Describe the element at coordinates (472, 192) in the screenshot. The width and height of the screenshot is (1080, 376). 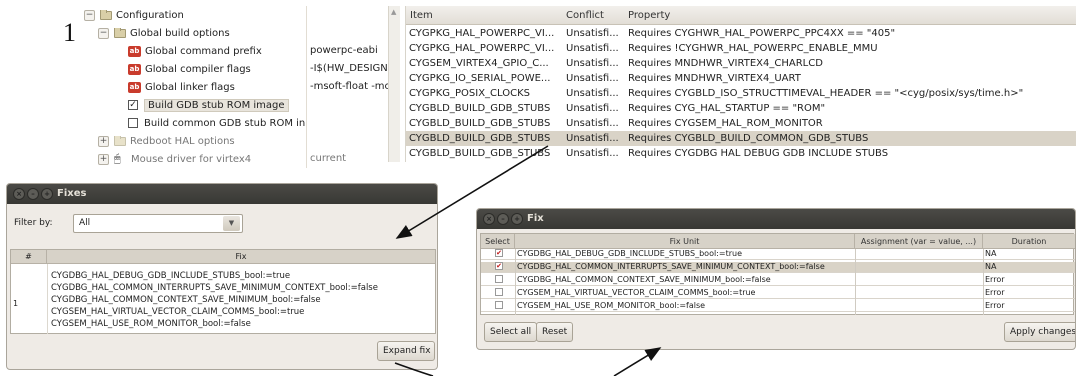
I see `arrow-conflict-to-fixes` at that location.